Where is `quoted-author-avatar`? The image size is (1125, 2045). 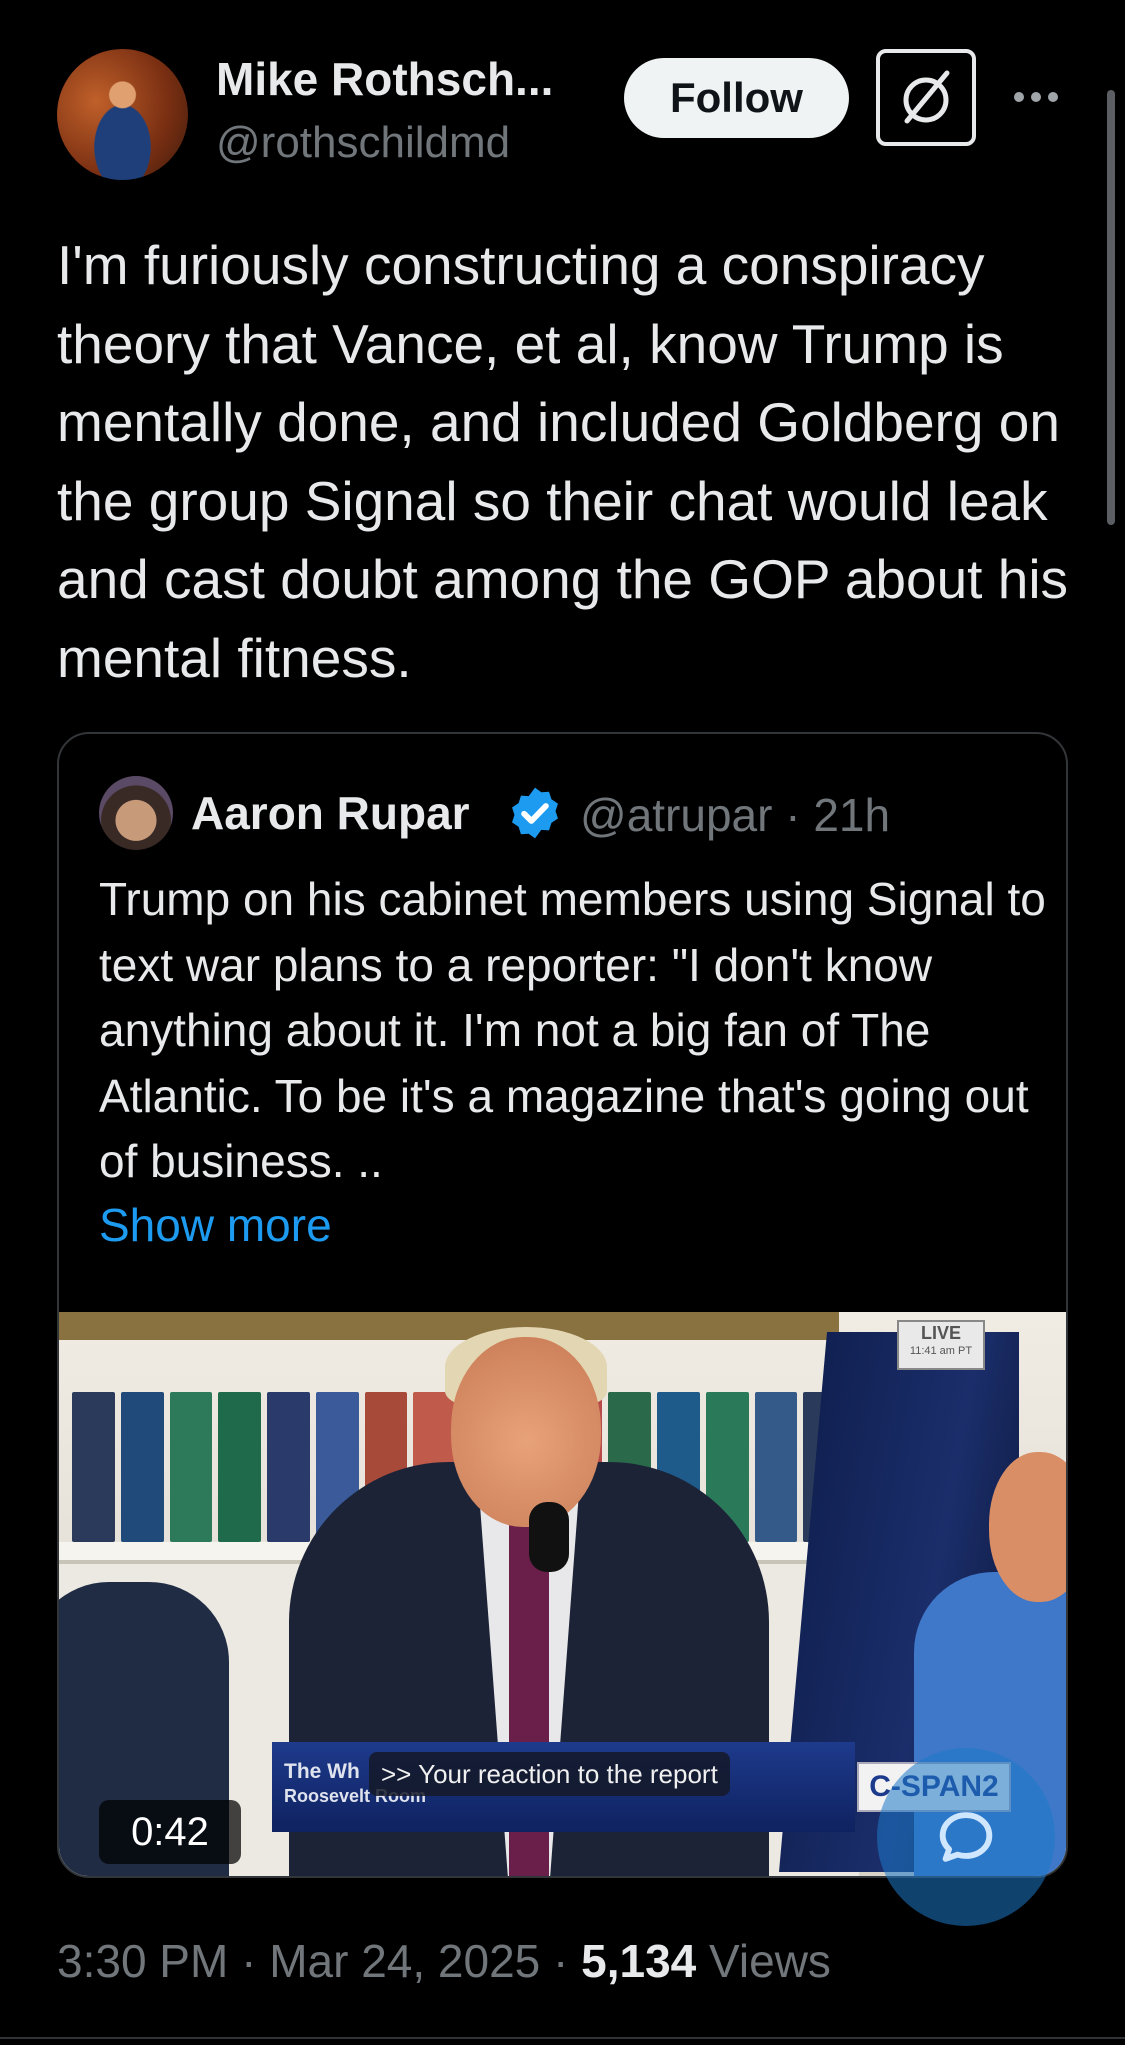 quoted-author-avatar is located at coordinates (136, 813).